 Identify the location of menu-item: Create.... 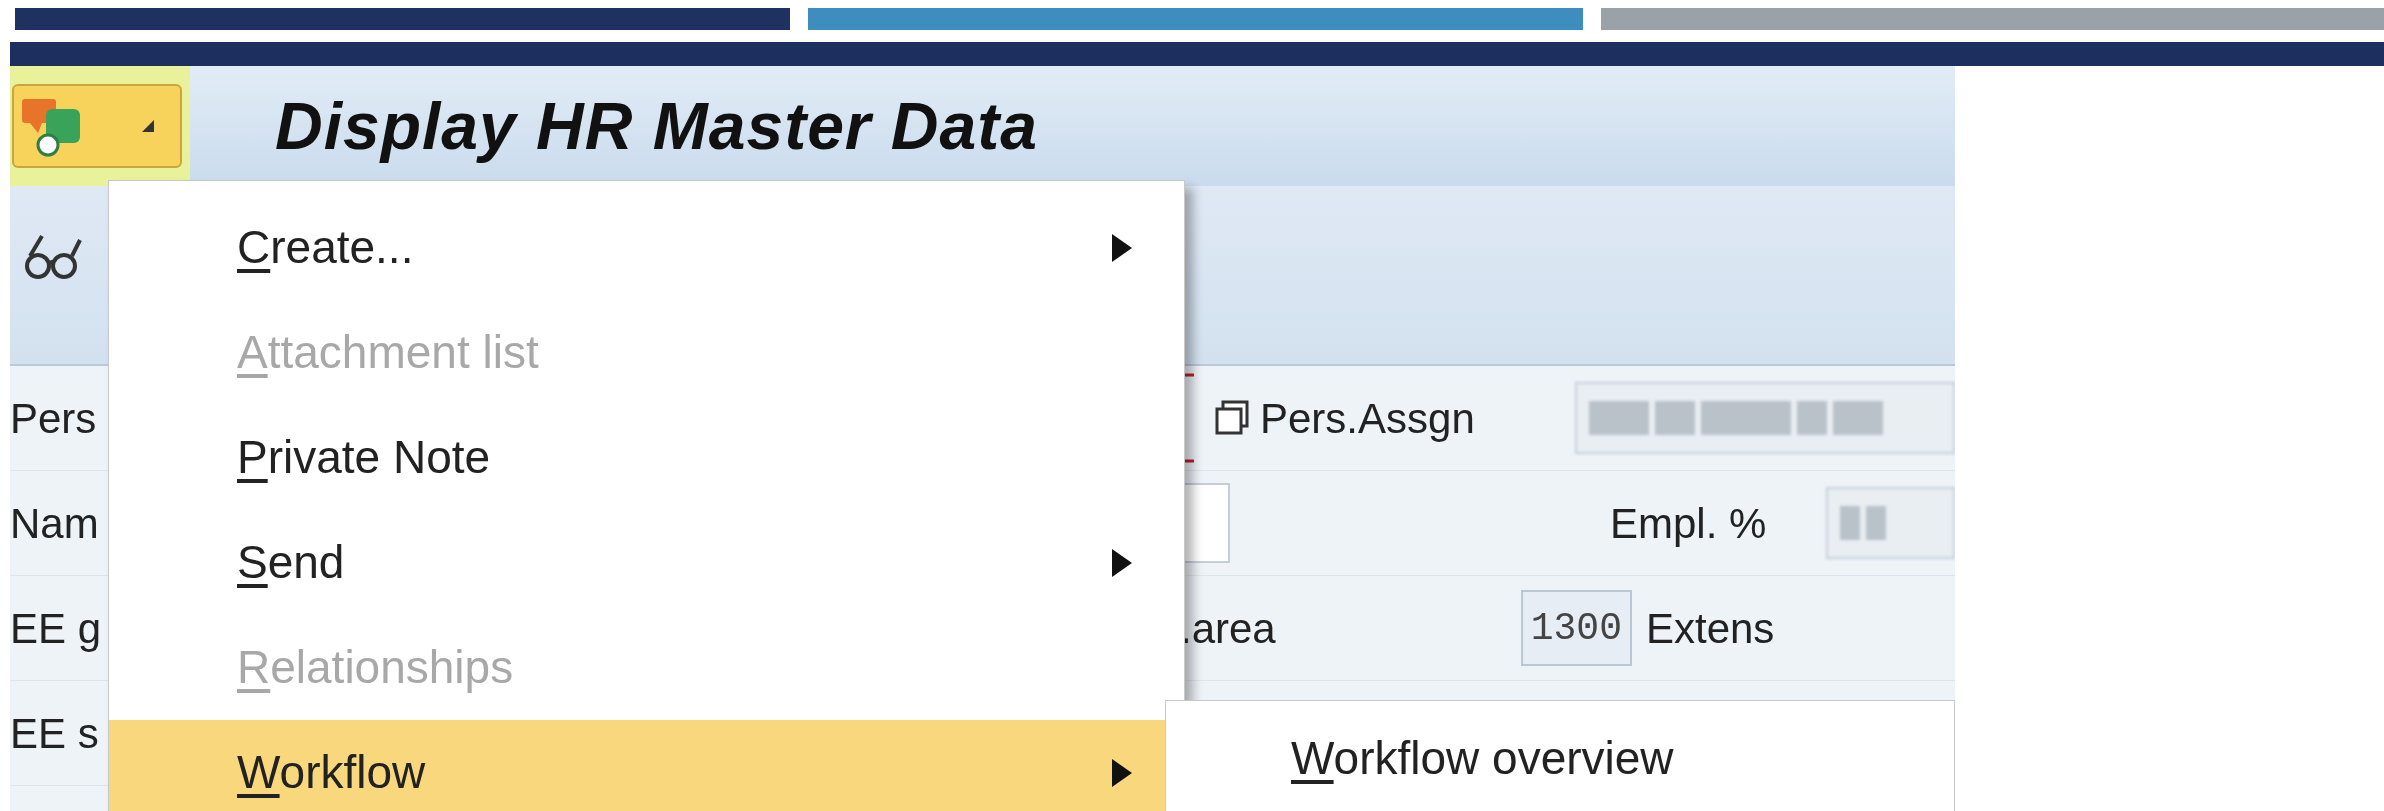
(646, 247).